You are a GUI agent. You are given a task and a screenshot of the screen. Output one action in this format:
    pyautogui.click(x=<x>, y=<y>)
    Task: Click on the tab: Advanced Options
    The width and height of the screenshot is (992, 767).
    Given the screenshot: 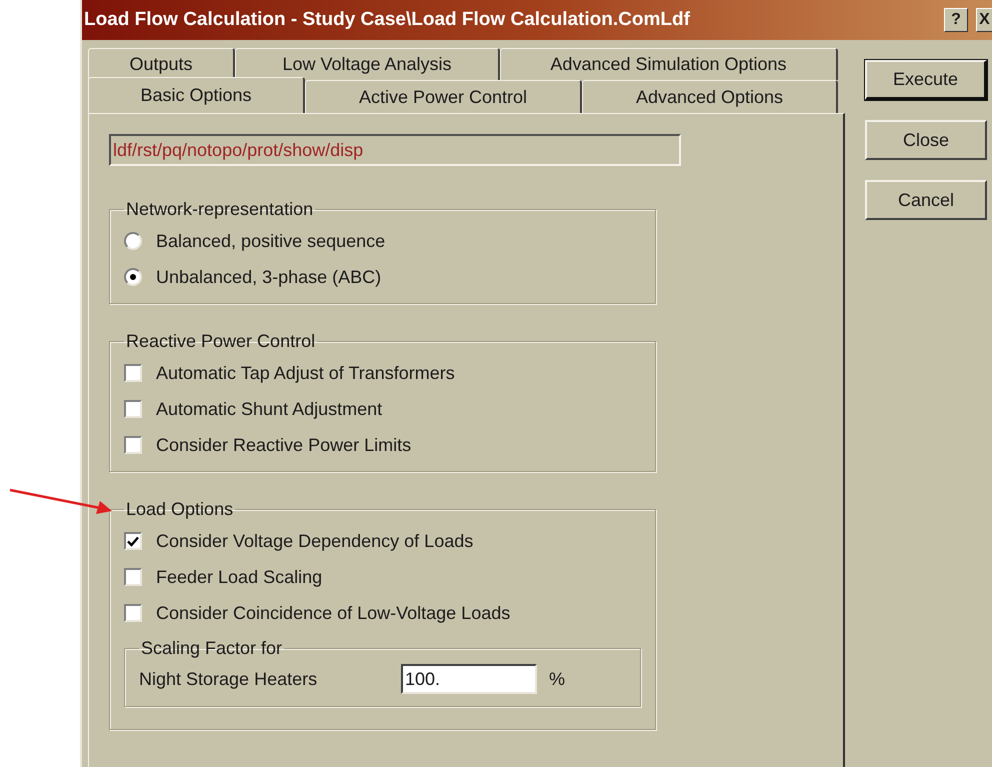 What is the action you would take?
    pyautogui.click(x=710, y=96)
    